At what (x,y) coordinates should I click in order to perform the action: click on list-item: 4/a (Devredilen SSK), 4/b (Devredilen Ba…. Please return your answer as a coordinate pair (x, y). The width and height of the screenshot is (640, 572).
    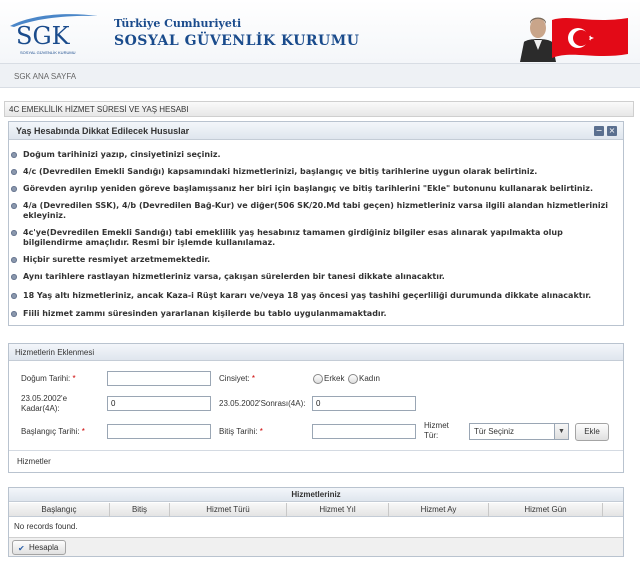
    Looking at the image, I should click on (312, 211).